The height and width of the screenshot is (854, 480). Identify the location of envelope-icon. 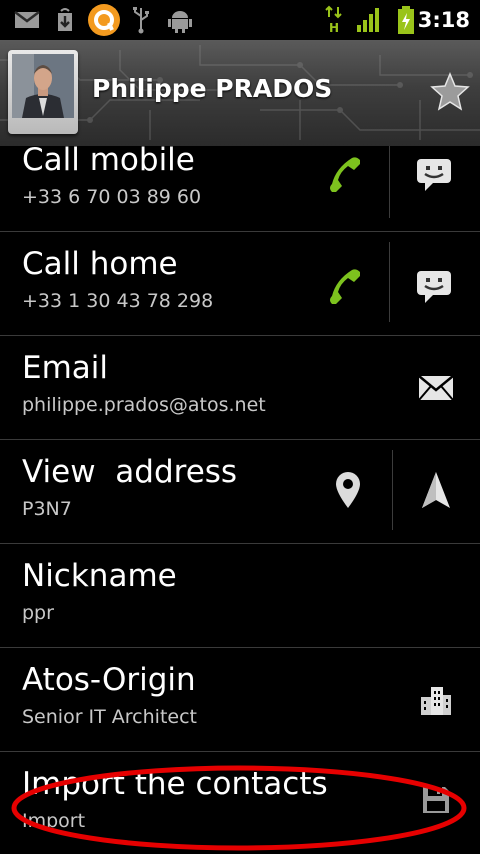
(436, 388).